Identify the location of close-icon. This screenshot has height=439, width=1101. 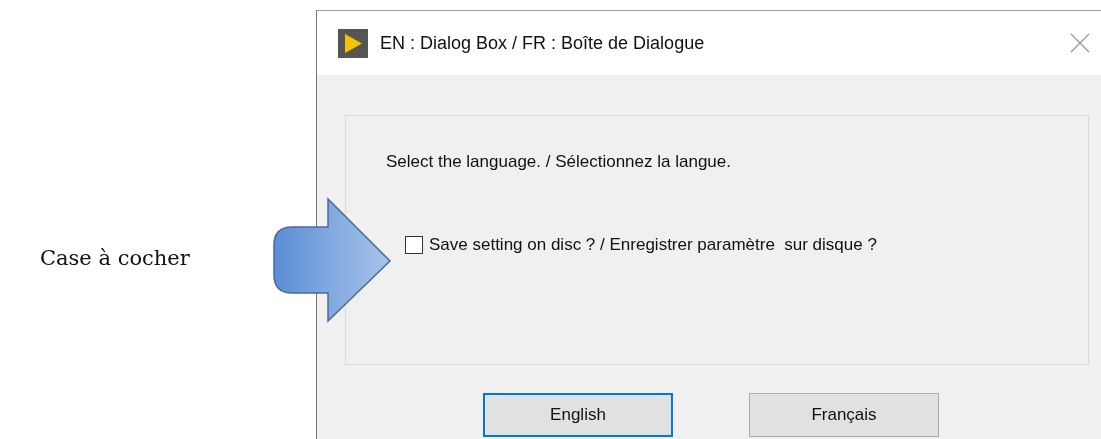
(1080, 43).